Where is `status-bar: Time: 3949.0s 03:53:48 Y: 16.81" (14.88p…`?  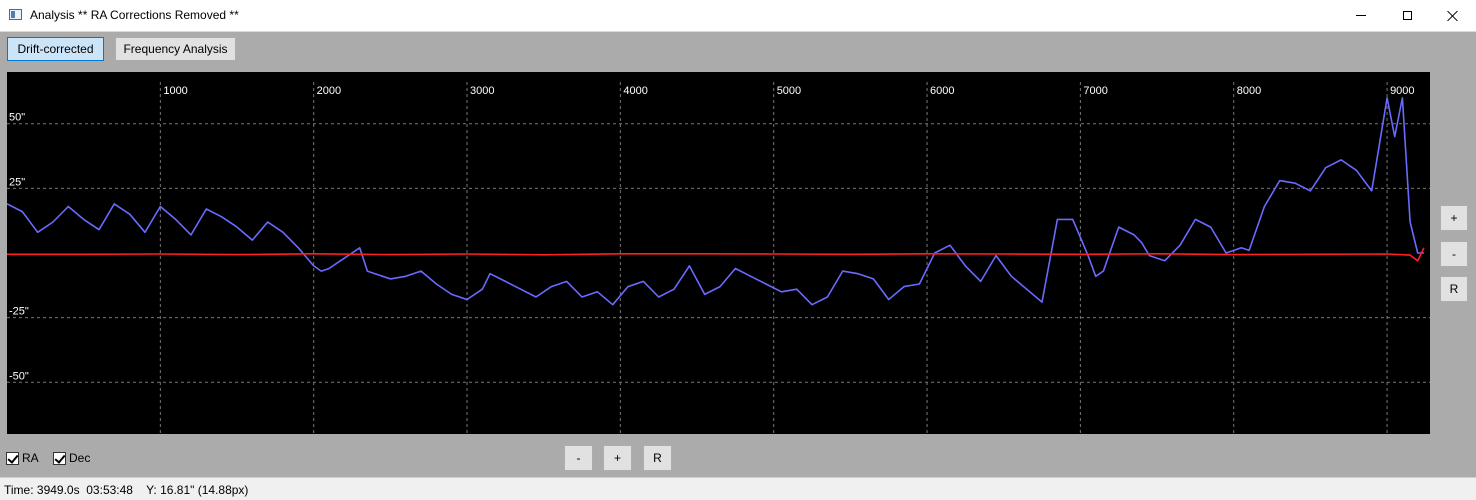 status-bar: Time: 3949.0s 03:53:48 Y: 16.81" (14.88p… is located at coordinates (738, 488).